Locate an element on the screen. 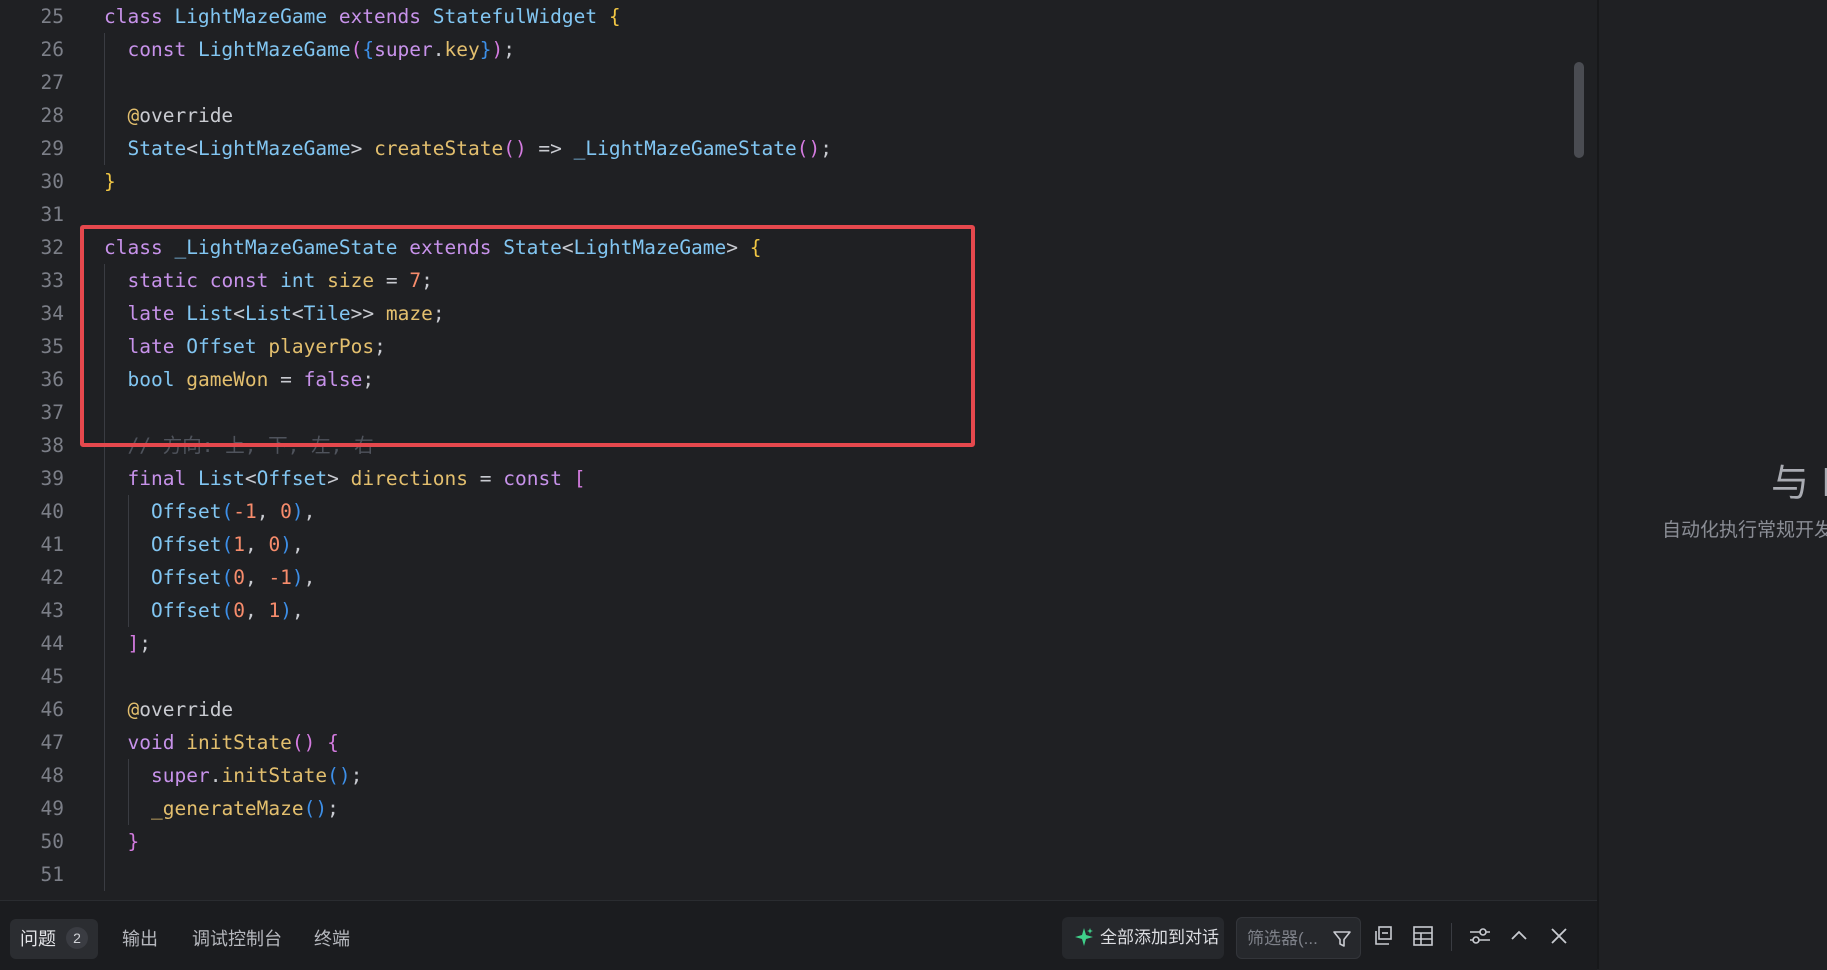  code-line: 30} is located at coordinates (785, 181).